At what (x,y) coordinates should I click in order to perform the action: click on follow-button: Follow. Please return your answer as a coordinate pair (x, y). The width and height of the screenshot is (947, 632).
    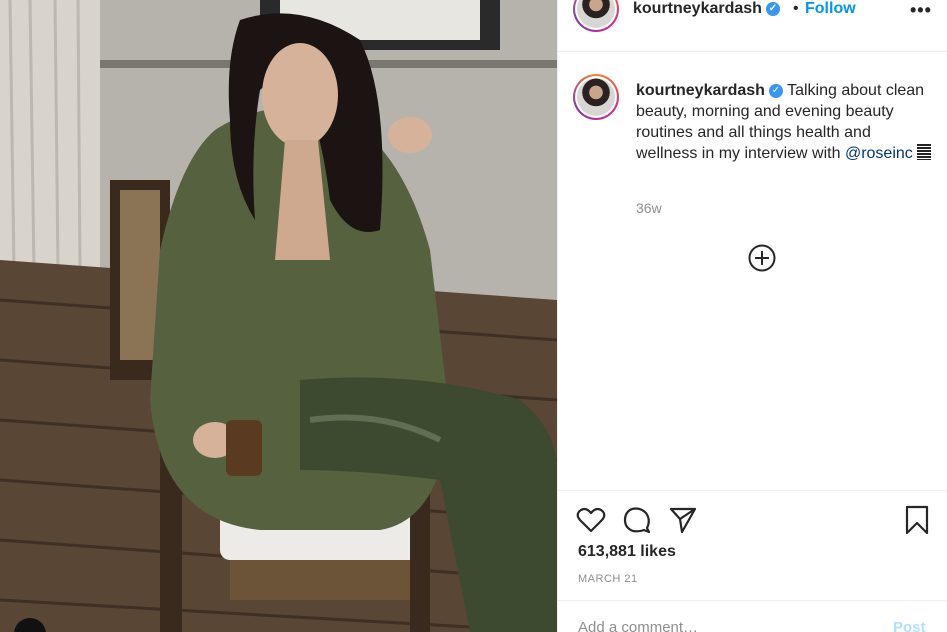
    Looking at the image, I should click on (830, 9).